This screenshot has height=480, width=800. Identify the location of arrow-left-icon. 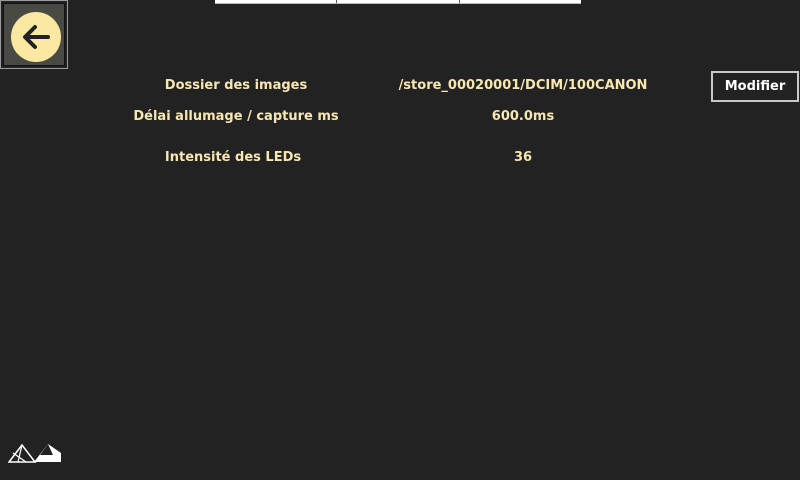
(36, 37).